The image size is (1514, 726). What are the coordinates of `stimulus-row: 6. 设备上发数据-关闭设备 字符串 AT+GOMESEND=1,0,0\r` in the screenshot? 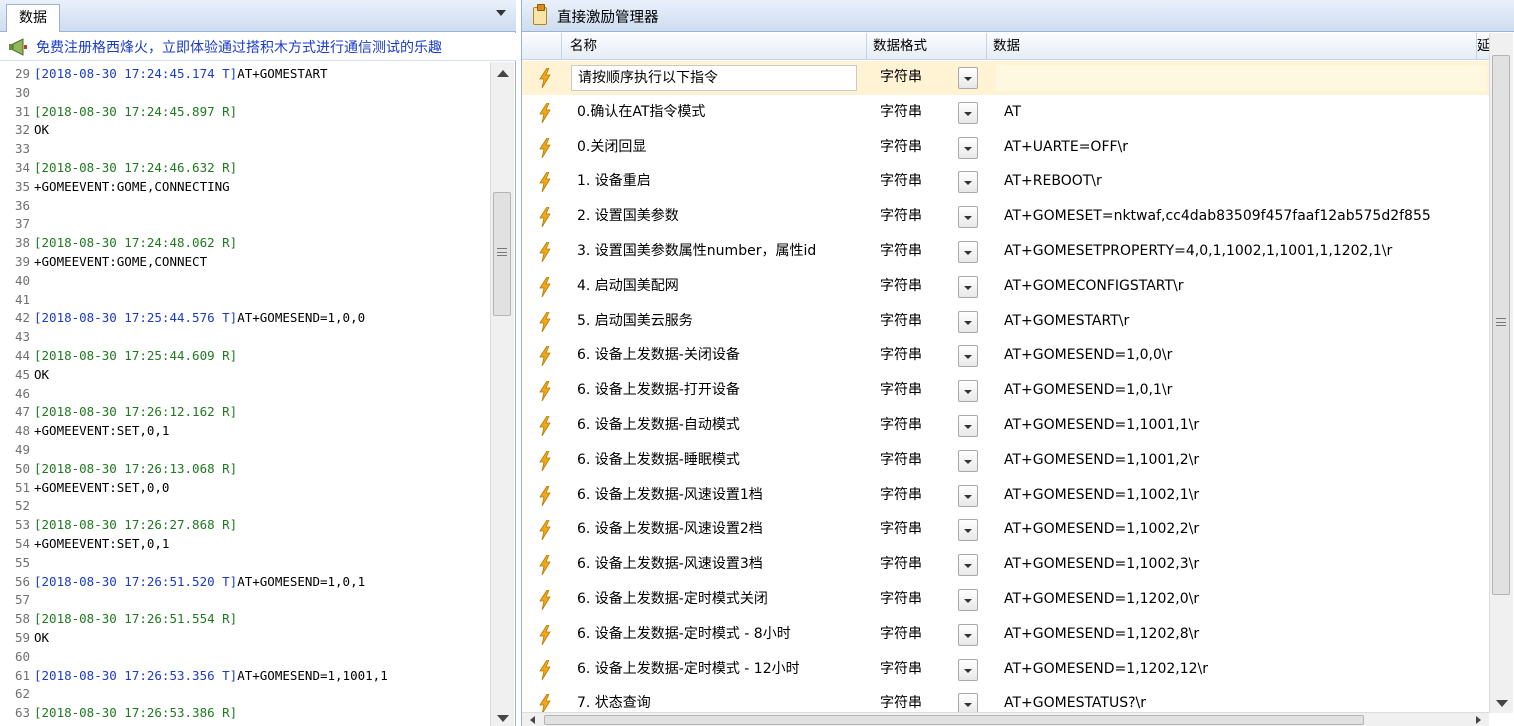 It's located at (1005, 357).